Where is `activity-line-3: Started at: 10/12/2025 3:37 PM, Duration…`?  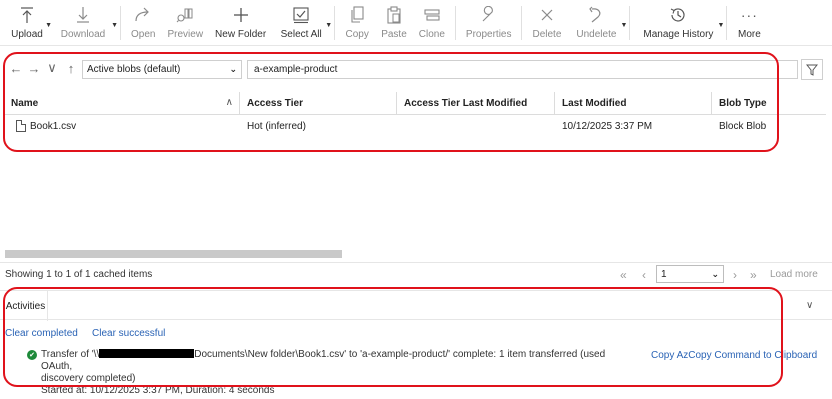 activity-line-3: Started at: 10/12/2025 3:37 PM, Duration… is located at coordinates (158, 390).